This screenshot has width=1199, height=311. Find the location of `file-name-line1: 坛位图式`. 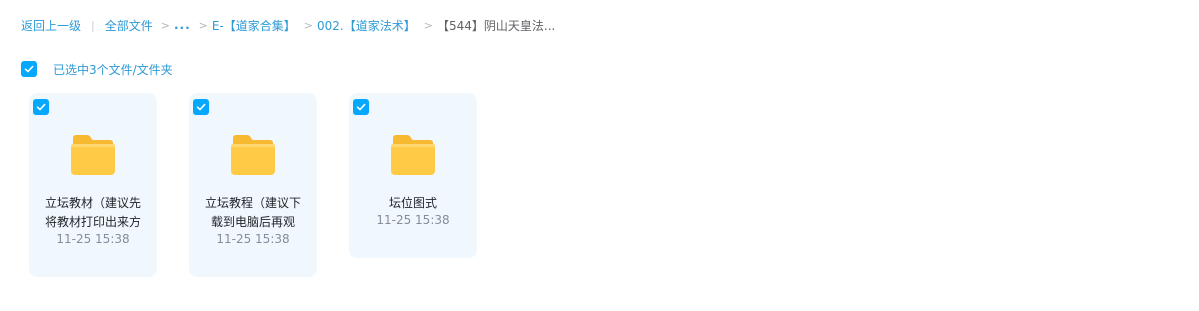

file-name-line1: 坛位图式 is located at coordinates (412, 203).